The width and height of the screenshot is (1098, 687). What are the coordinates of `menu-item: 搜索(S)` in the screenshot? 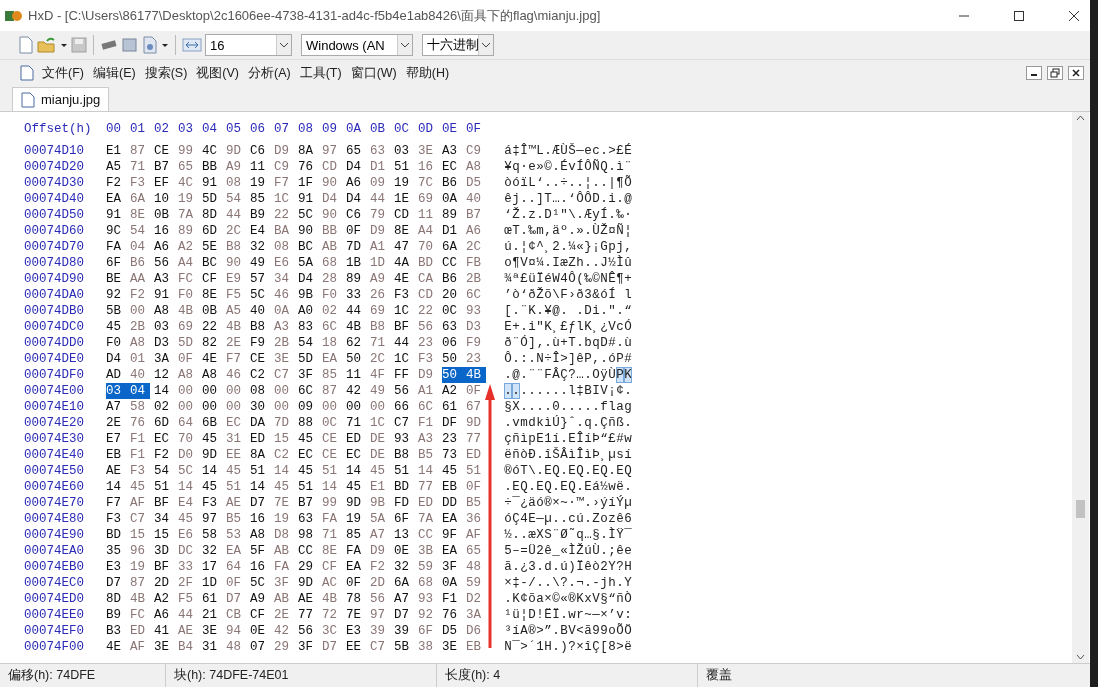 It's located at (166, 73).